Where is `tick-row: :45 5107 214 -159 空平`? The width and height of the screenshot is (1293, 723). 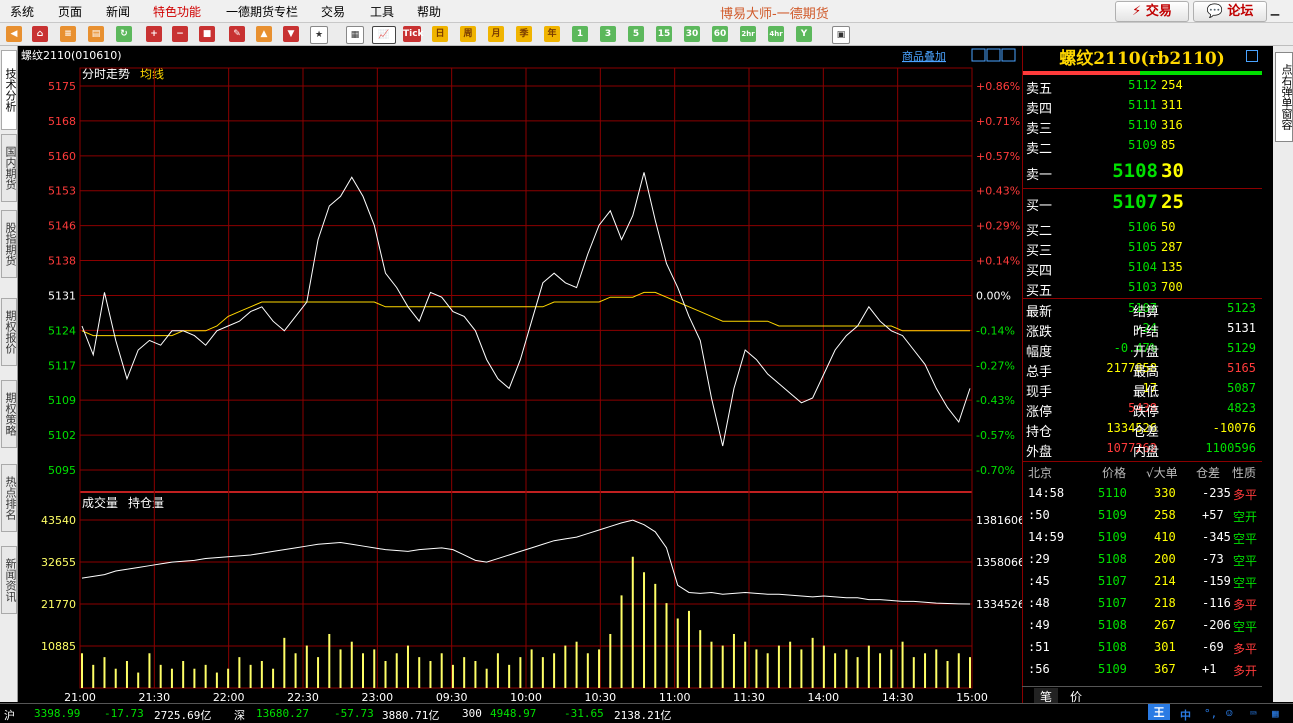 tick-row: :45 5107 214 -159 空平 is located at coordinates (1142, 581).